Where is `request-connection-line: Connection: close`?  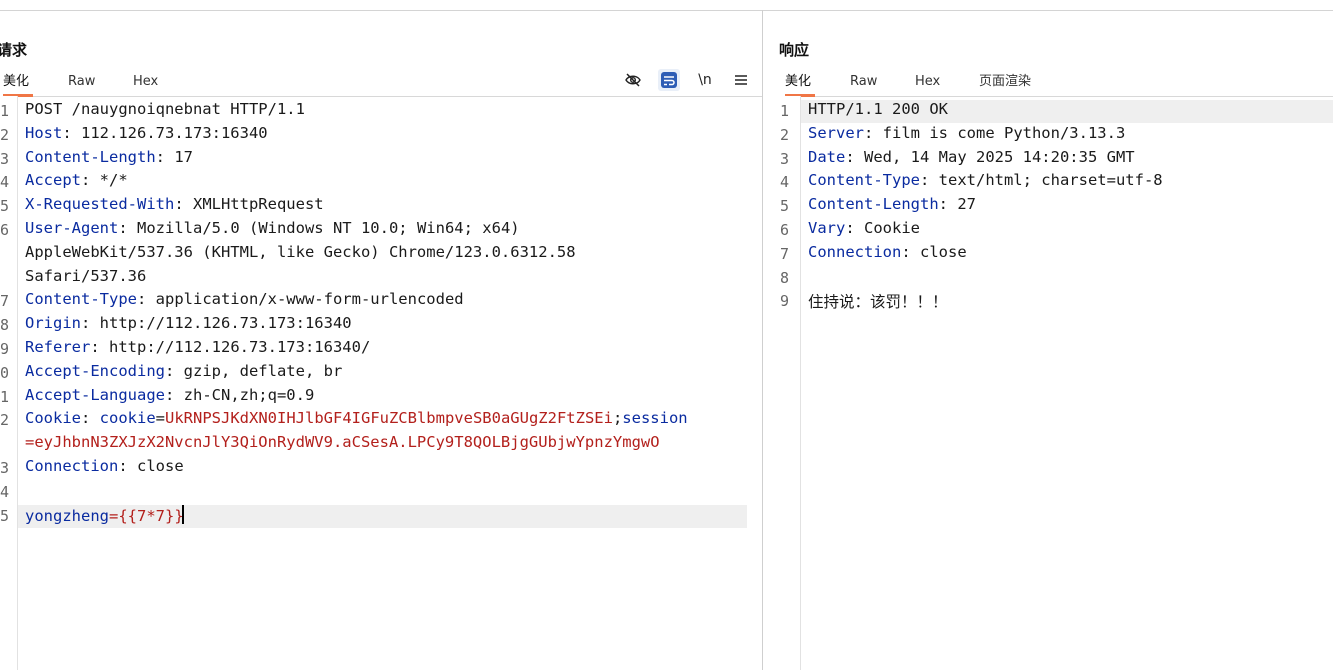
request-connection-line: Connection: close is located at coordinates (104, 466).